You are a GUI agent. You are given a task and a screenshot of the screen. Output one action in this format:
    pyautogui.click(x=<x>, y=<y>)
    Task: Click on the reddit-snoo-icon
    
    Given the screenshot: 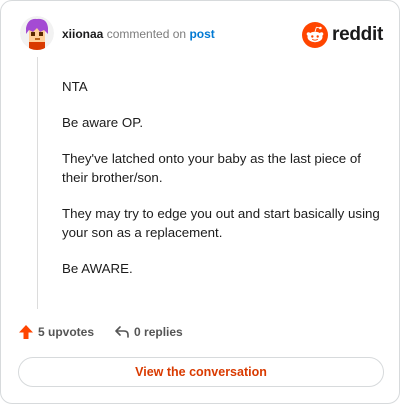 What is the action you would take?
    pyautogui.click(x=315, y=35)
    